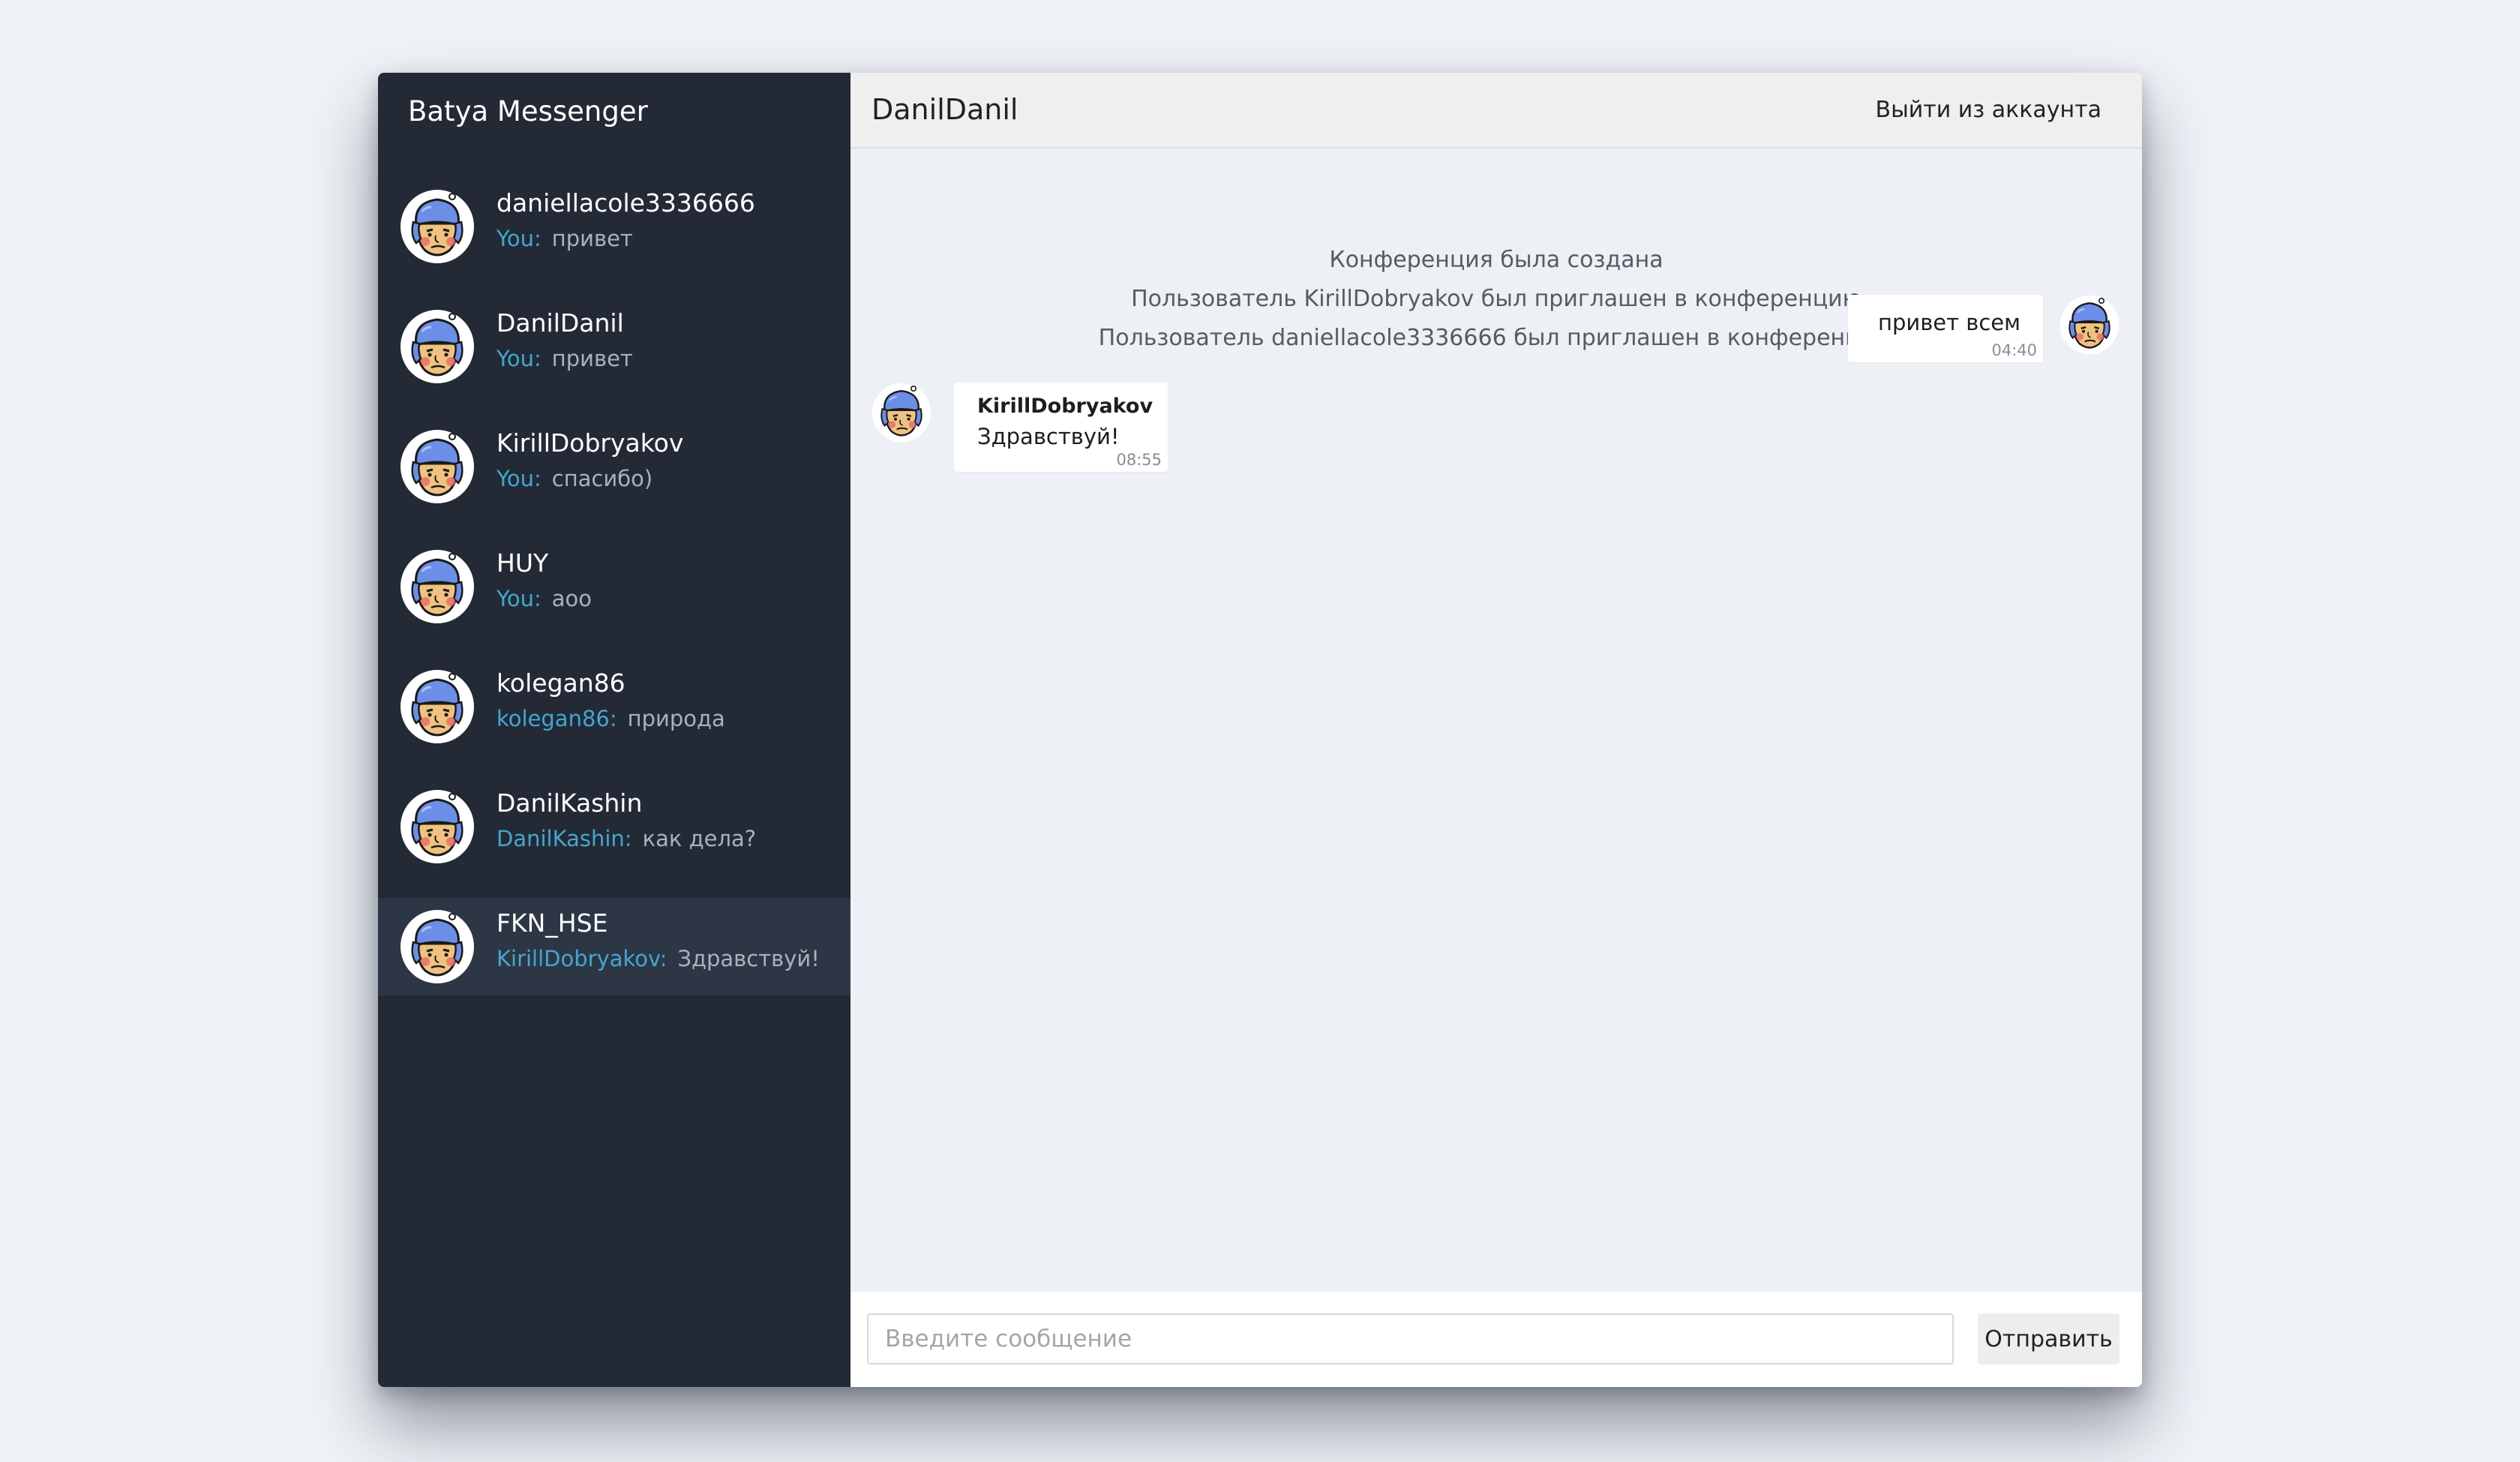 This screenshot has height=1462, width=2520. Describe the element at coordinates (590, 443) in the screenshot. I see `chat-name: KirillDobryakov` at that location.